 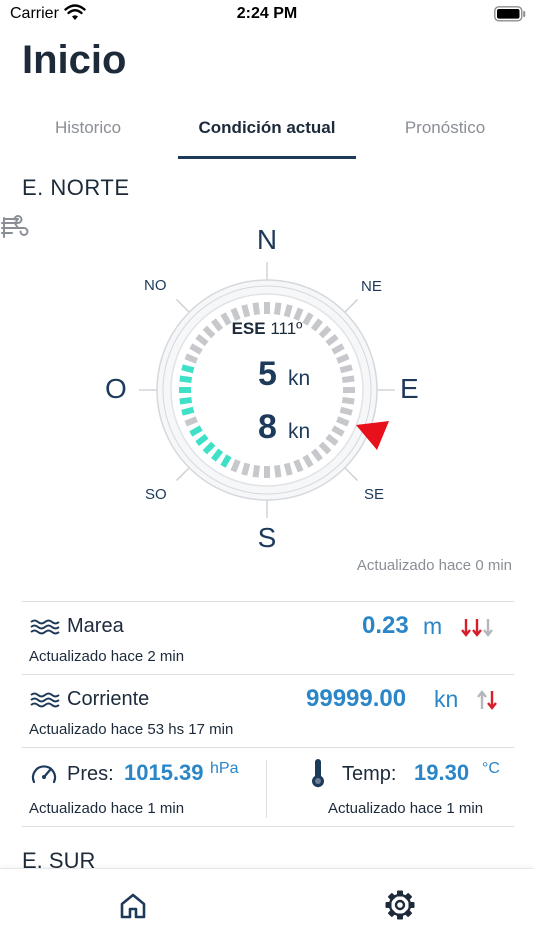 I want to click on corriente-value: 99999.00, so click(x=356, y=698).